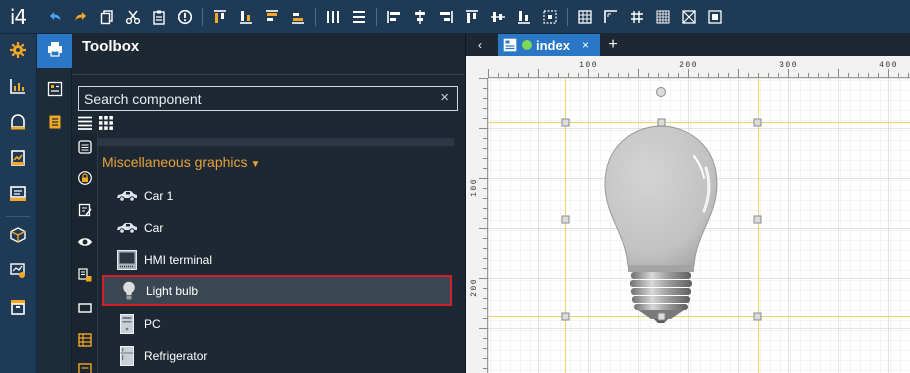 The image size is (910, 373). Describe the element at coordinates (277, 323) in the screenshot. I see `list-item-pc: PC` at that location.